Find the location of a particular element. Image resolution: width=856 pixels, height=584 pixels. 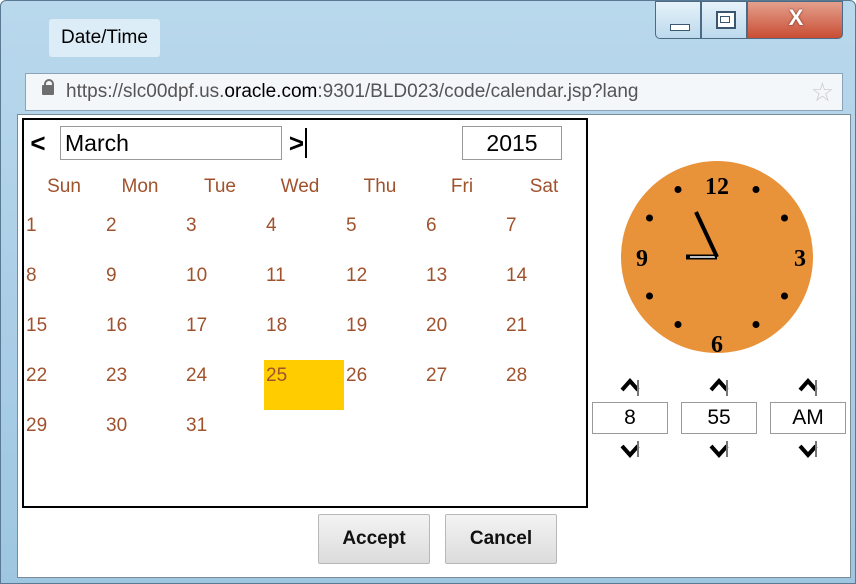

day-number: 13 is located at coordinates (437, 275).